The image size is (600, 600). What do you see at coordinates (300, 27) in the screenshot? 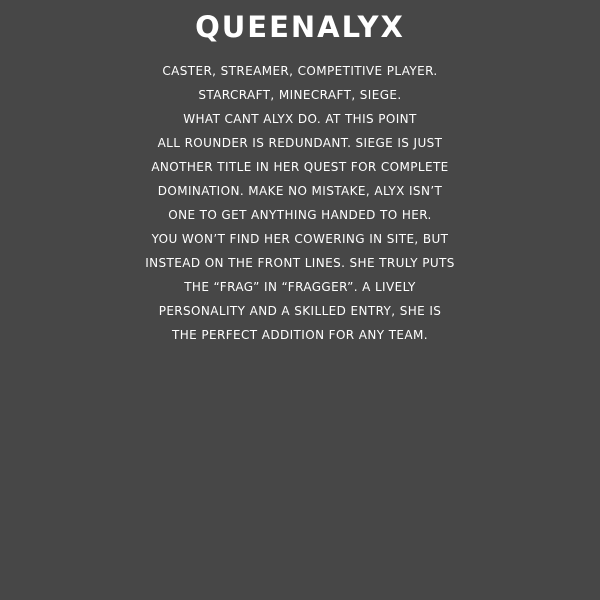
I see `player-name-title: QUEENALYX` at bounding box center [300, 27].